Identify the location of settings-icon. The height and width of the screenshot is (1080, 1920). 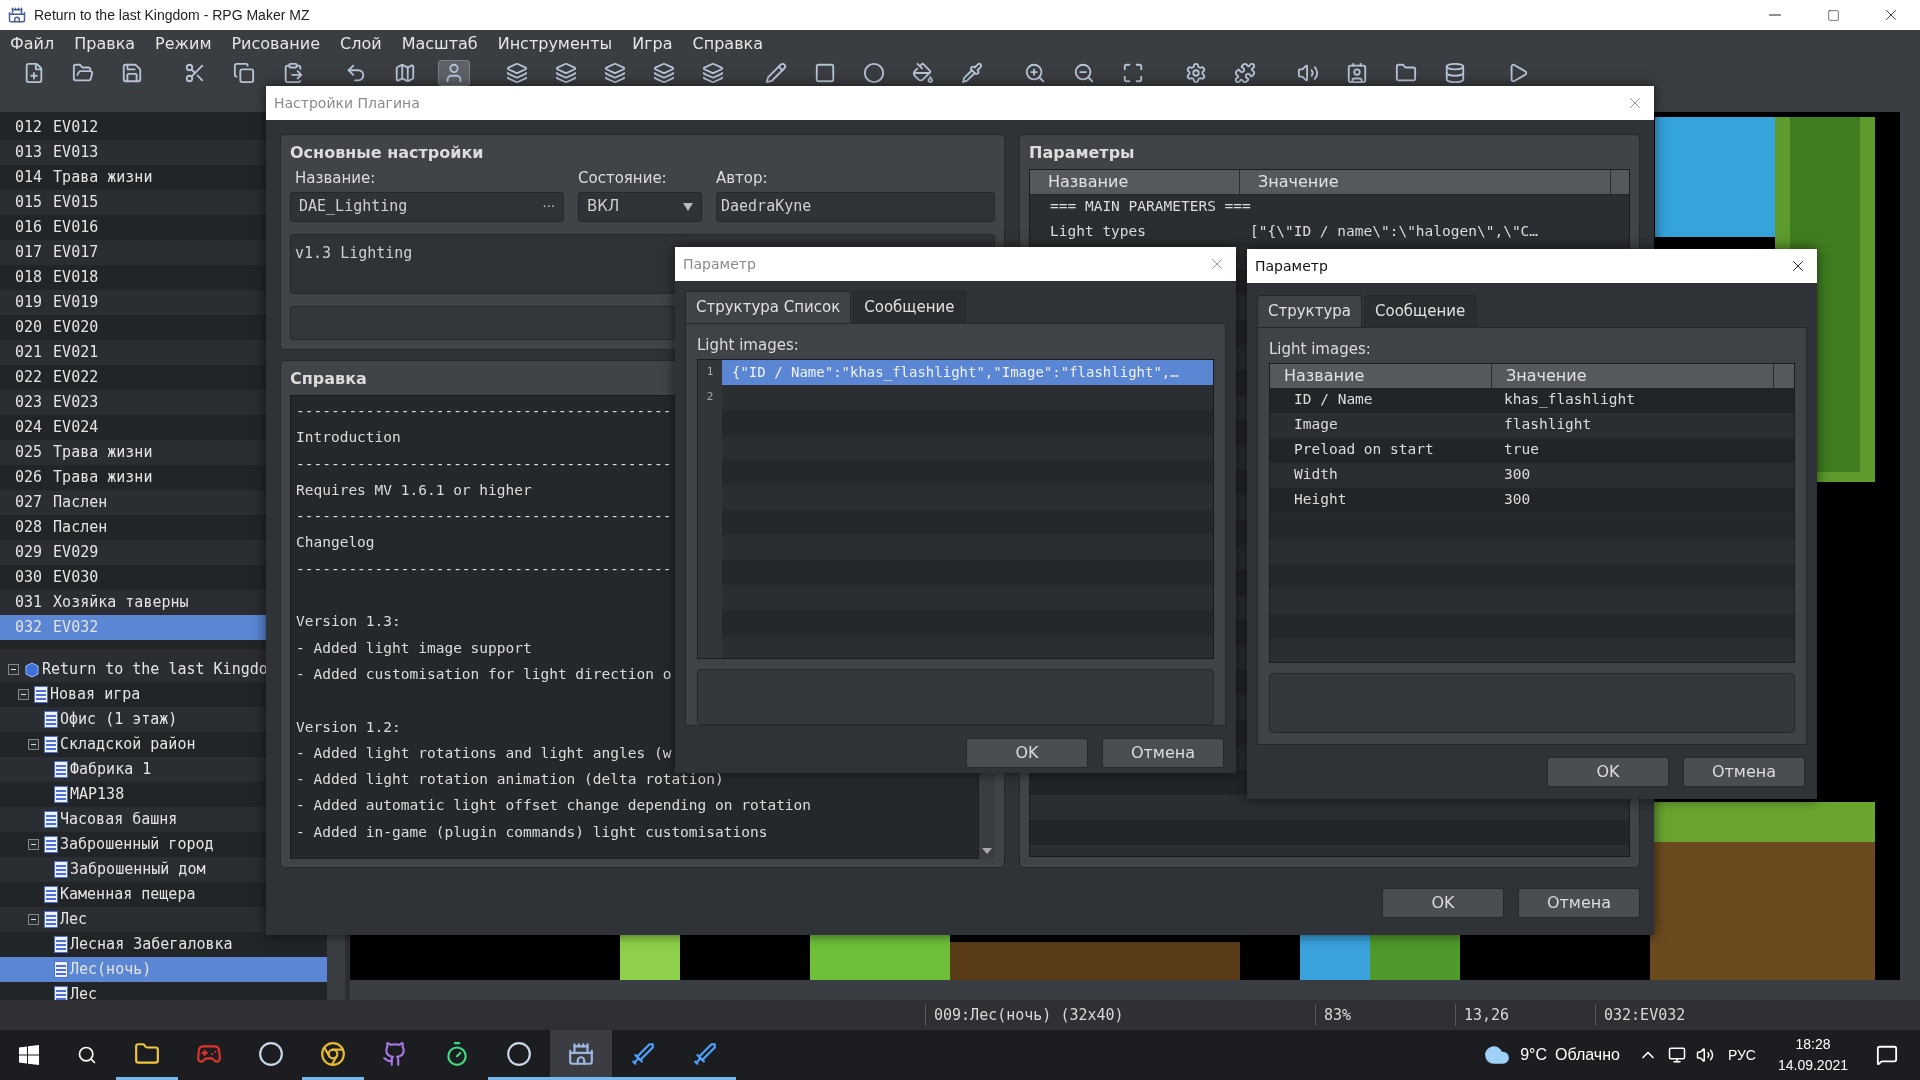
(1196, 73).